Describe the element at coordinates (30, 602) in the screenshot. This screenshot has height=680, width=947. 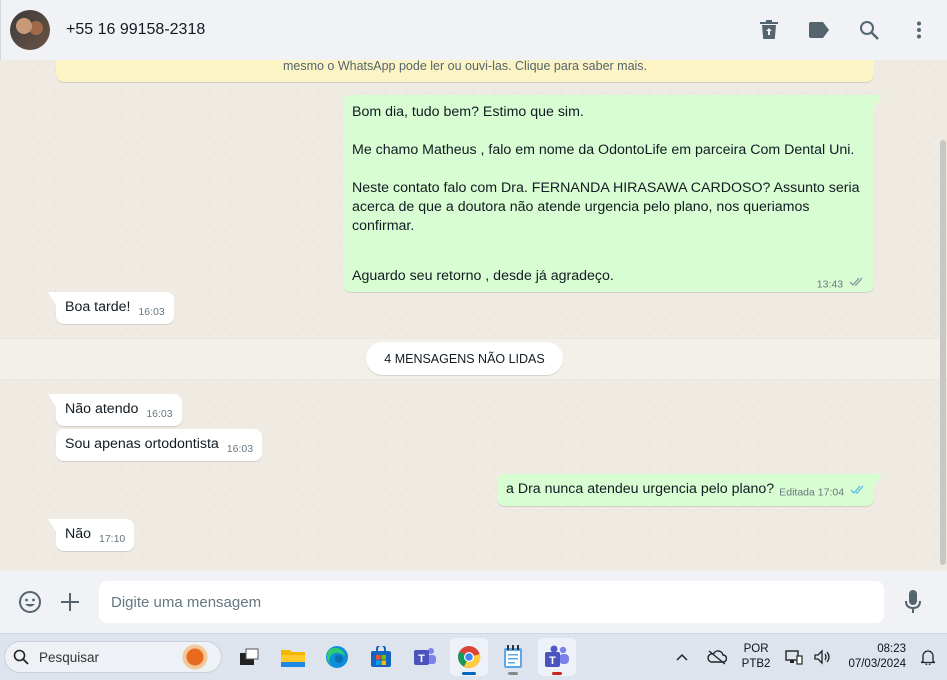
I see `emoji-icon` at that location.